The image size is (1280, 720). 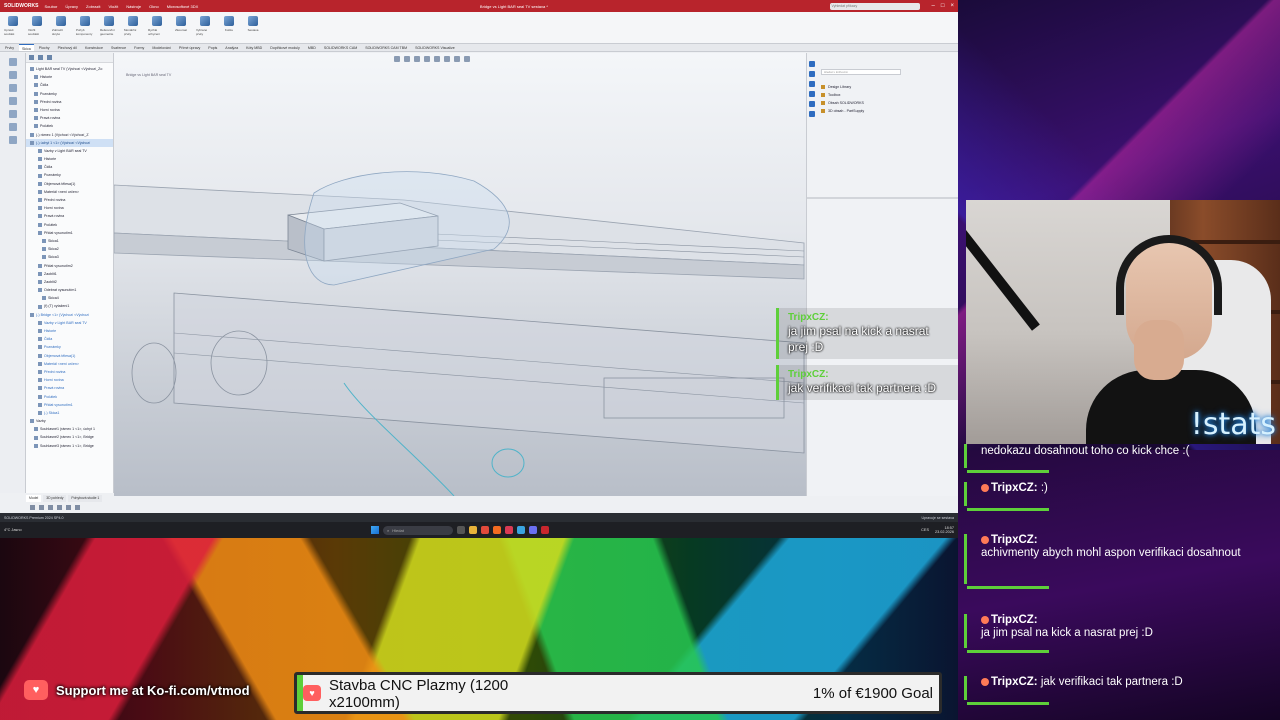 I want to click on tree-item: Odebrat vysunutím1, so click(x=69, y=290).